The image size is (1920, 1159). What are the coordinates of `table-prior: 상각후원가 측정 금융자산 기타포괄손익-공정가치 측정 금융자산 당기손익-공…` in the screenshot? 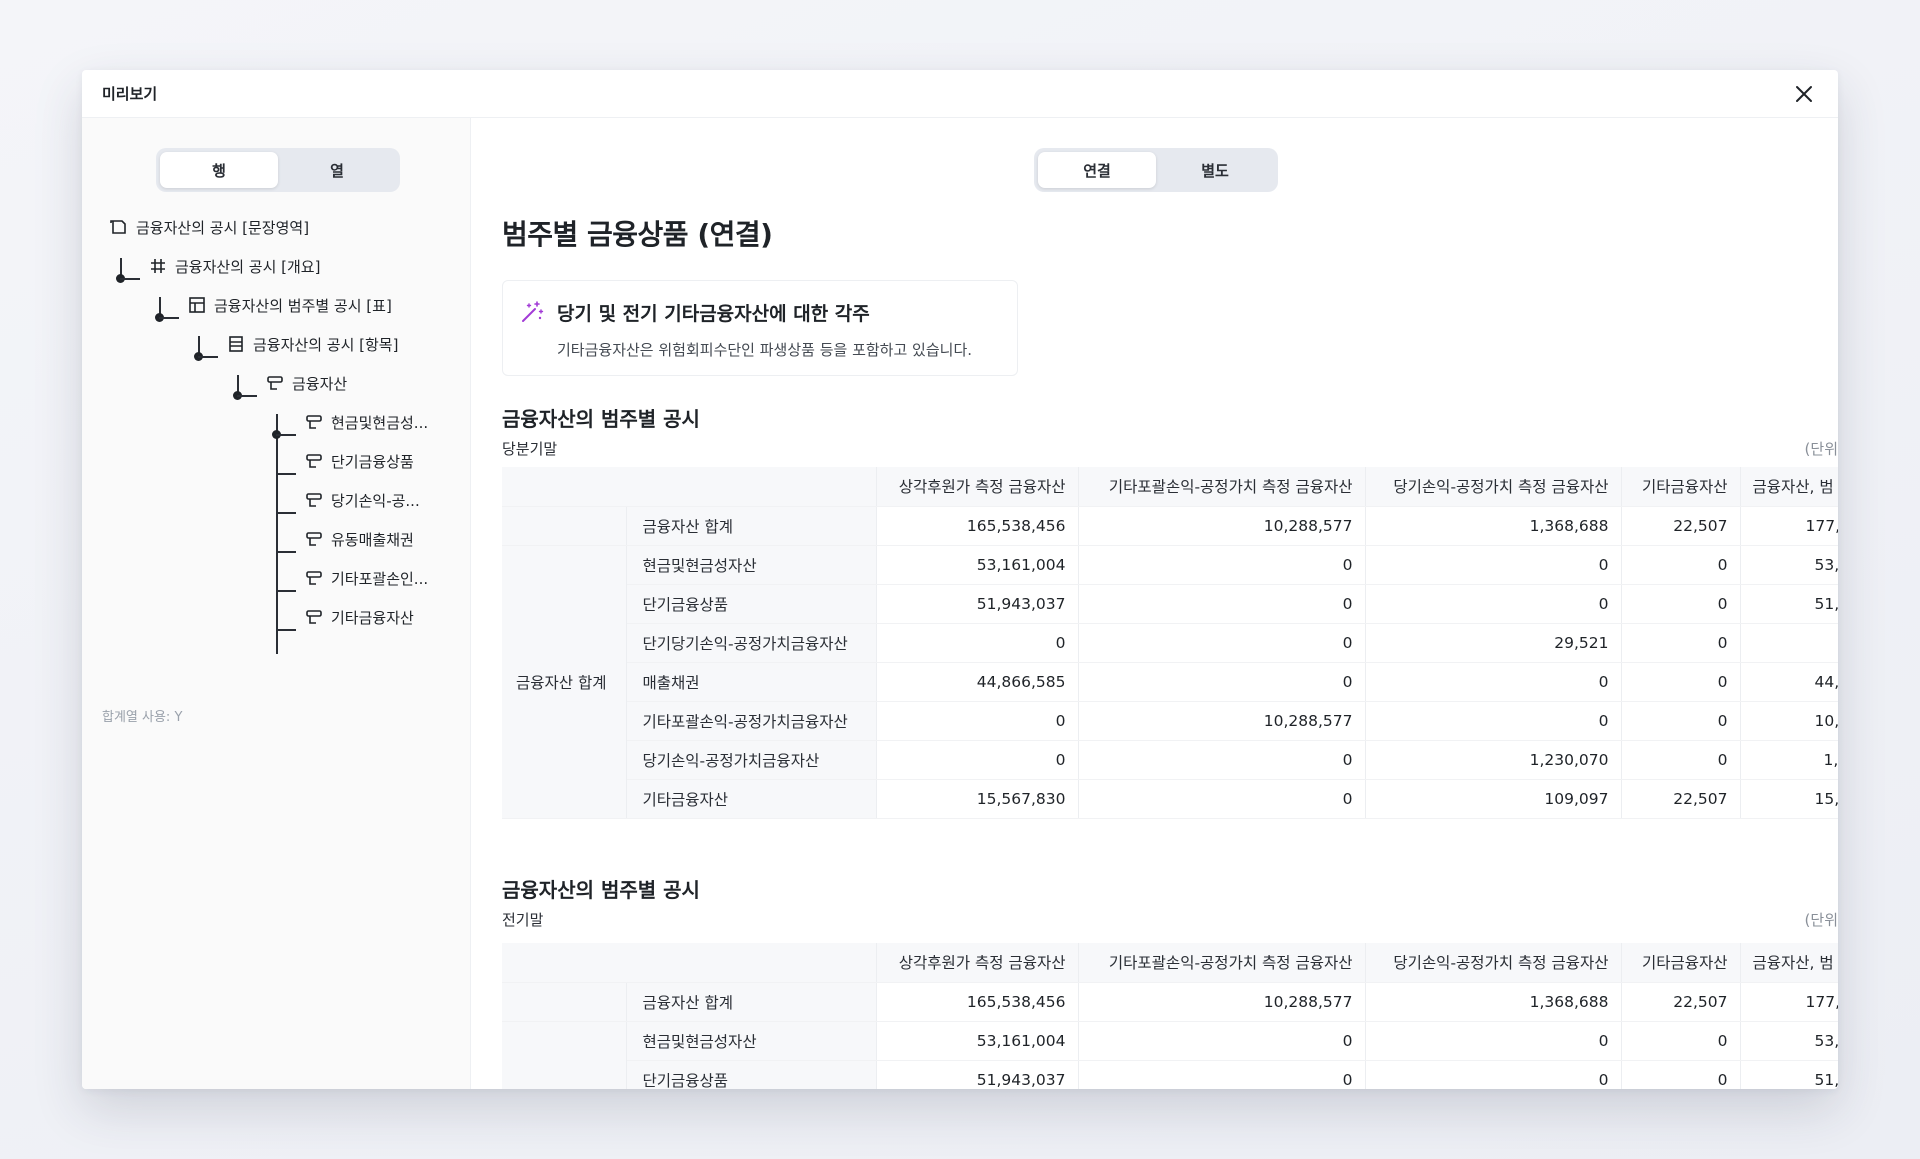 It's located at (1170, 1016).